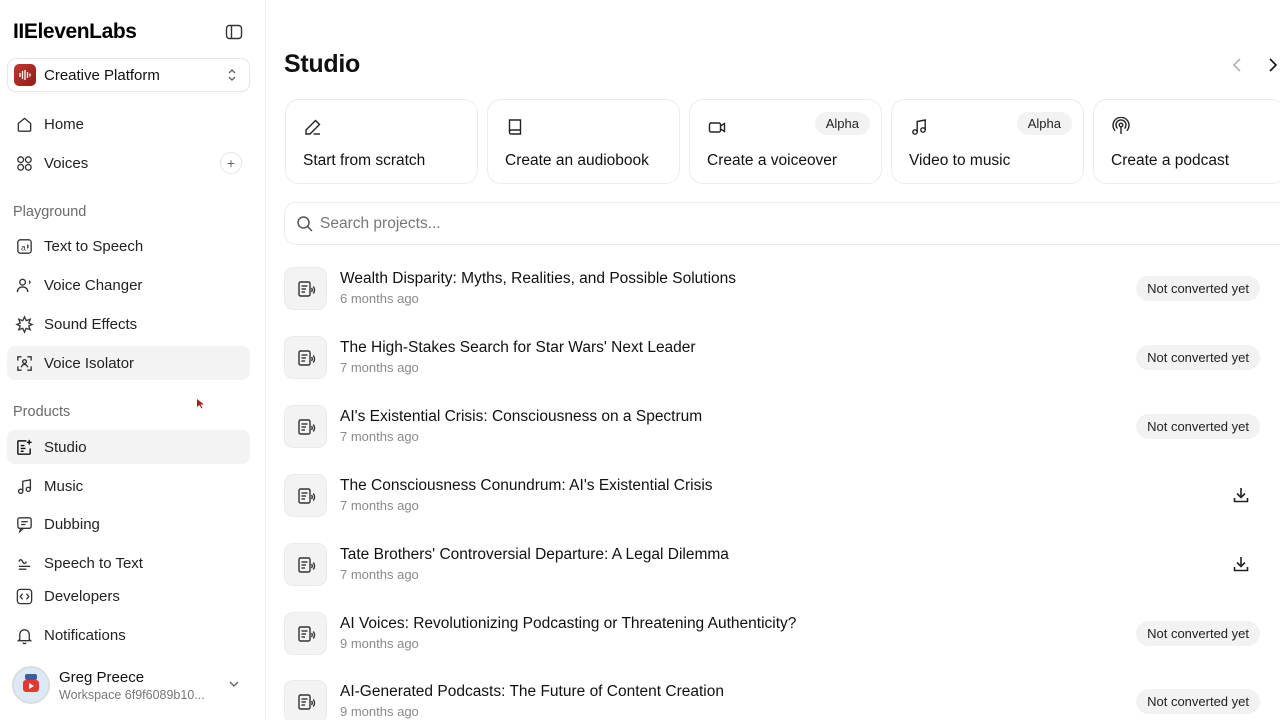 This screenshot has height=720, width=1280. Describe the element at coordinates (313, 127) in the screenshot. I see `pencil-icon` at that location.